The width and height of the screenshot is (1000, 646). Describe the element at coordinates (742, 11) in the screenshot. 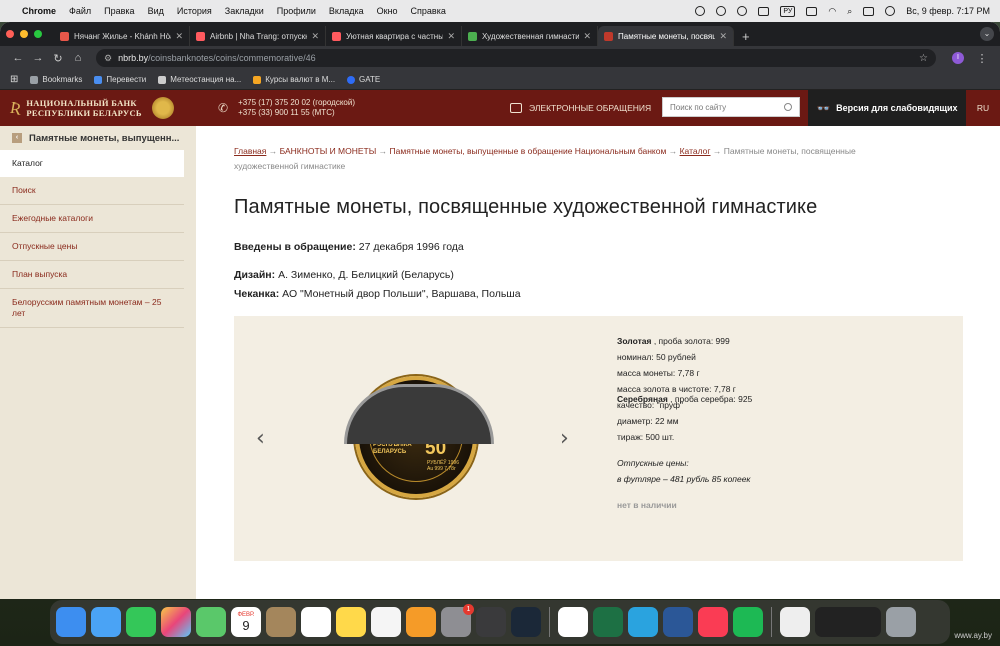

I see `play-icon` at that location.